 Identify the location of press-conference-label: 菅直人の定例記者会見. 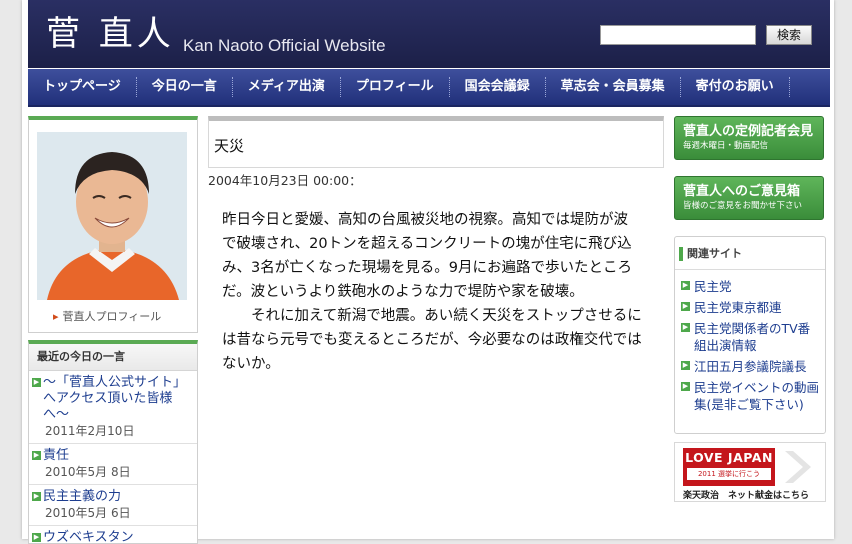
(748, 131).